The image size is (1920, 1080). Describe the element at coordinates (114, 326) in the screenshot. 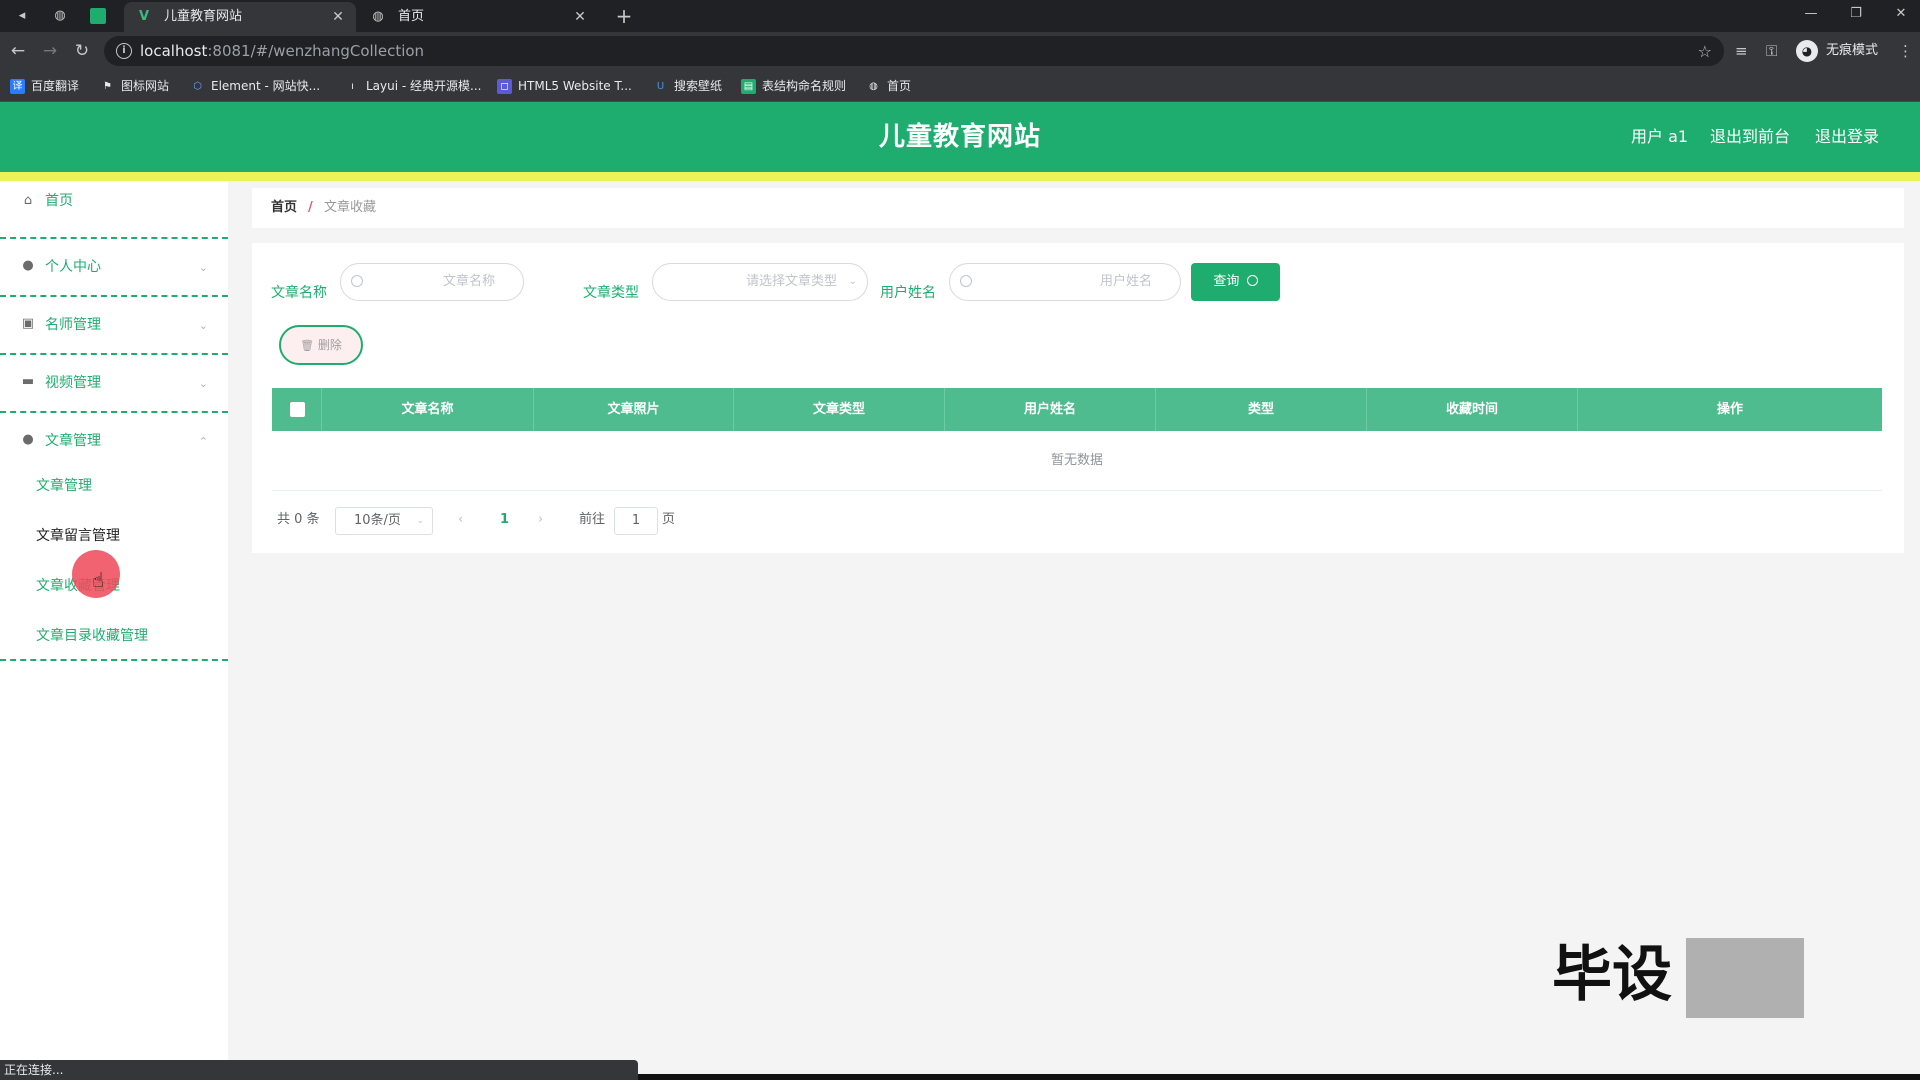

I see `sidebar-item-teacher-management: ▣ 名师管理 ⌄` at that location.